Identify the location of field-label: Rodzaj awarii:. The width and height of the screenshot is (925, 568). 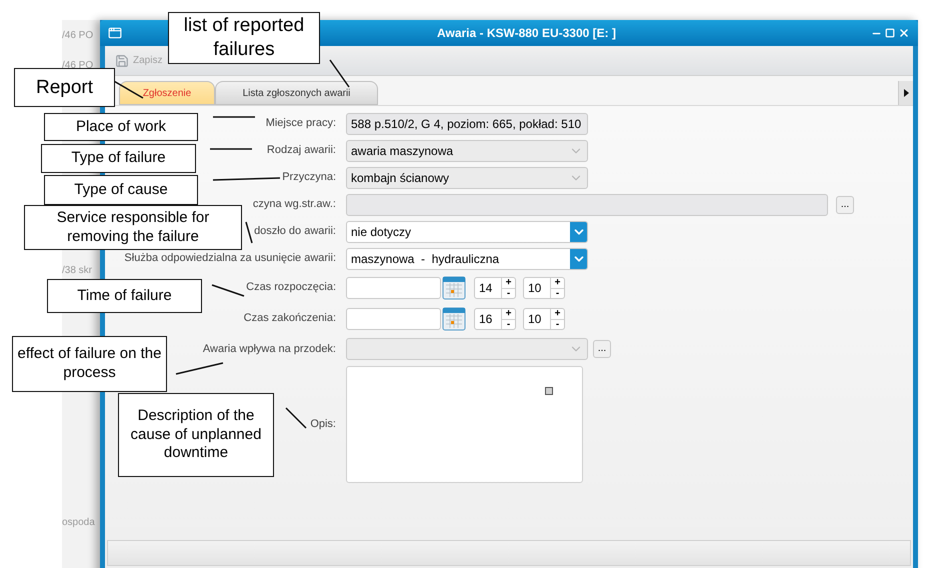
(301, 150).